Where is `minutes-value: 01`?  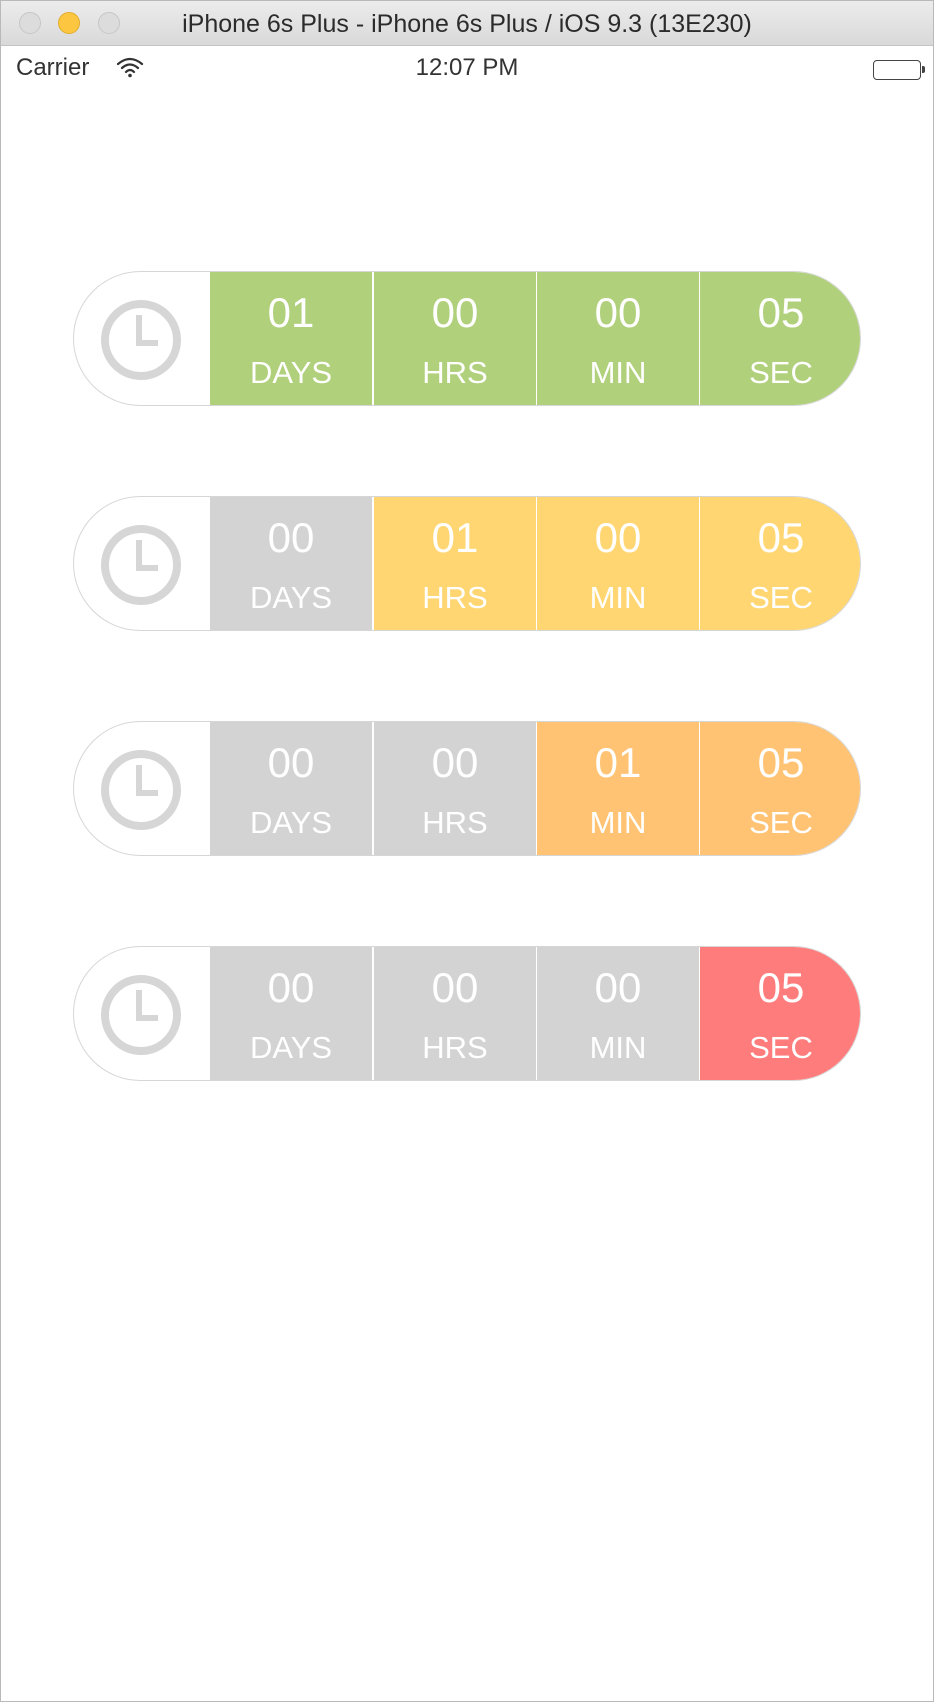 minutes-value: 01 is located at coordinates (618, 762).